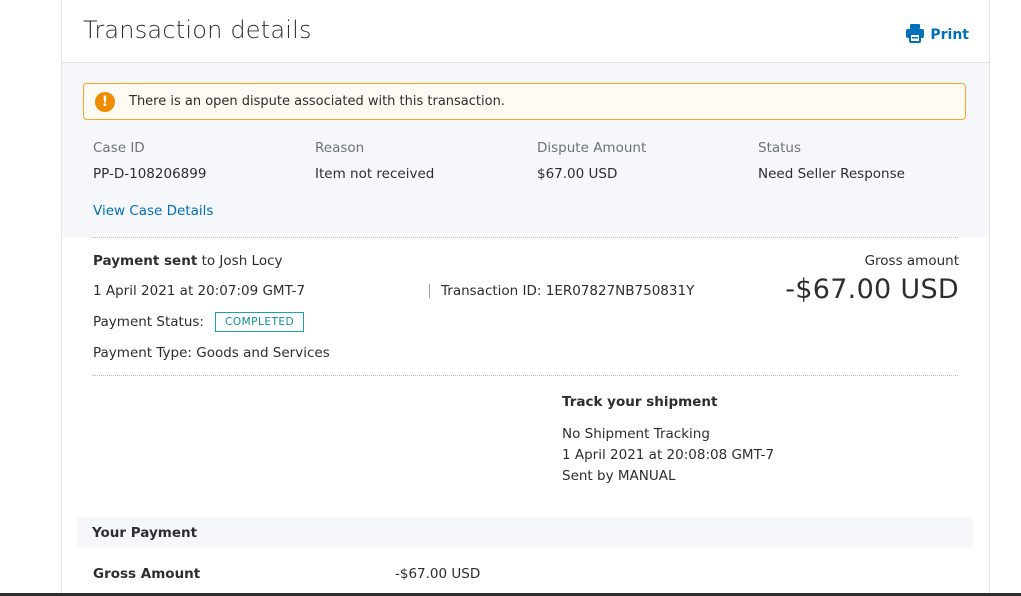 The width and height of the screenshot is (1021, 596). I want to click on print-button: Print, so click(937, 35).